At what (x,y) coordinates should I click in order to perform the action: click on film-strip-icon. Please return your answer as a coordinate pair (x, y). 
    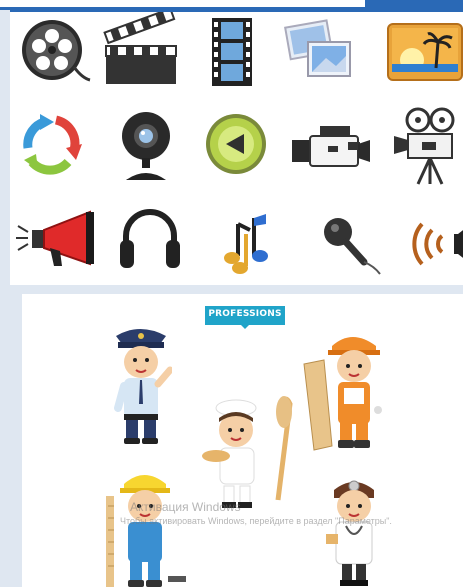
    Looking at the image, I should click on (232, 54).